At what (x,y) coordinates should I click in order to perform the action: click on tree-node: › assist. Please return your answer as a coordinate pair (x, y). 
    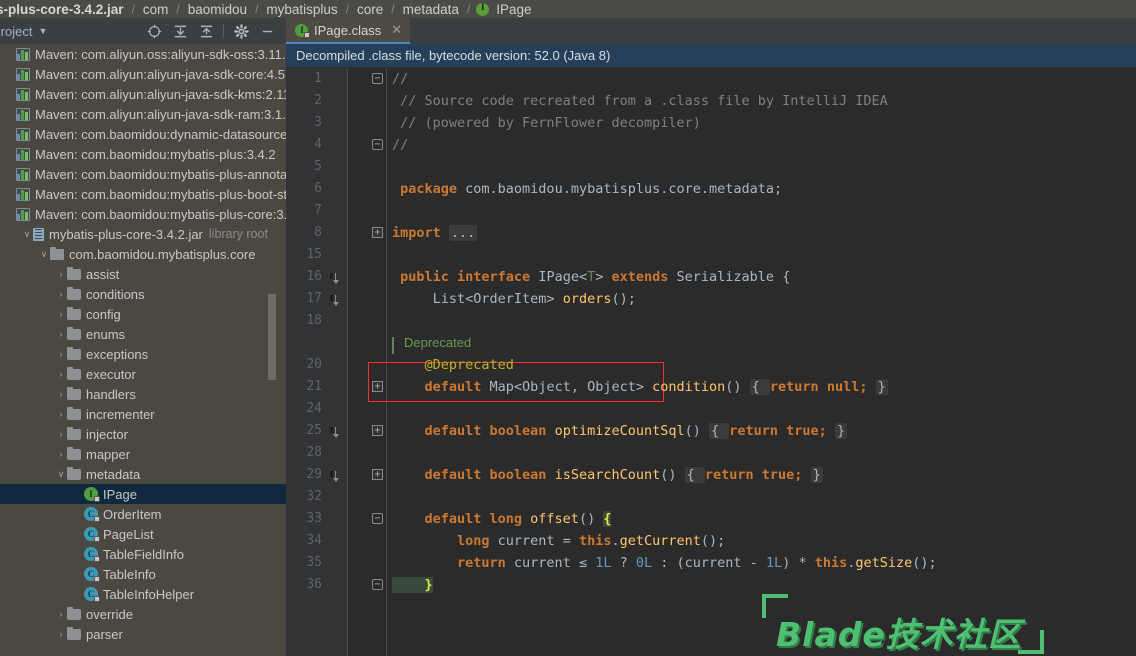
    Looking at the image, I should click on (143, 274).